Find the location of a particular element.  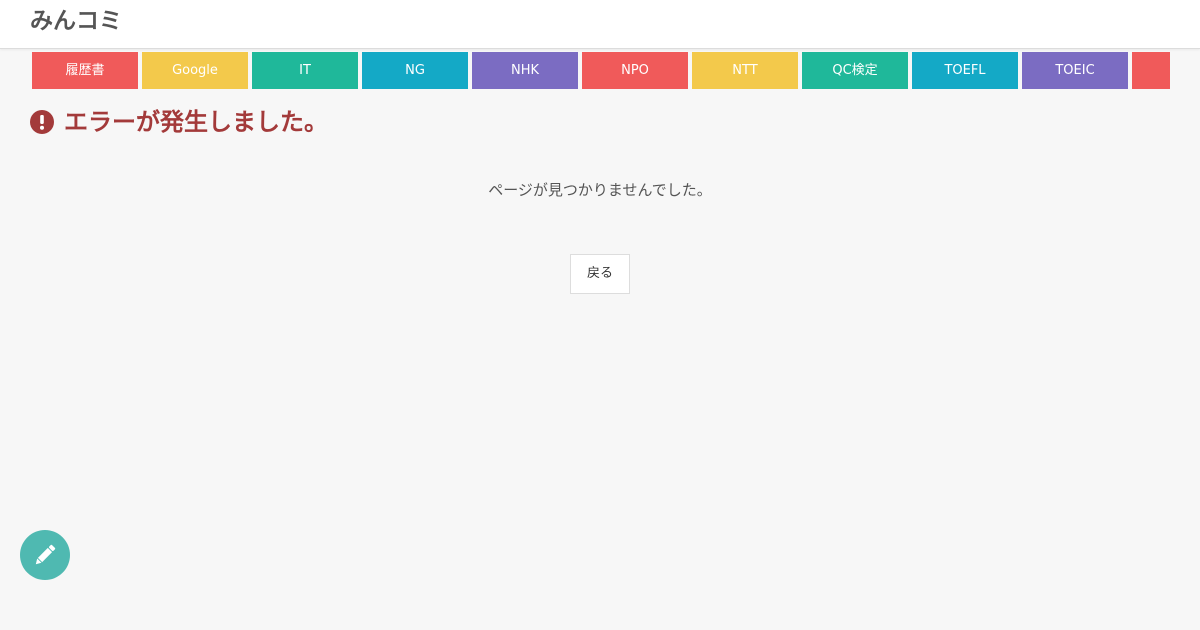

tag-item: NTT is located at coordinates (745, 70).